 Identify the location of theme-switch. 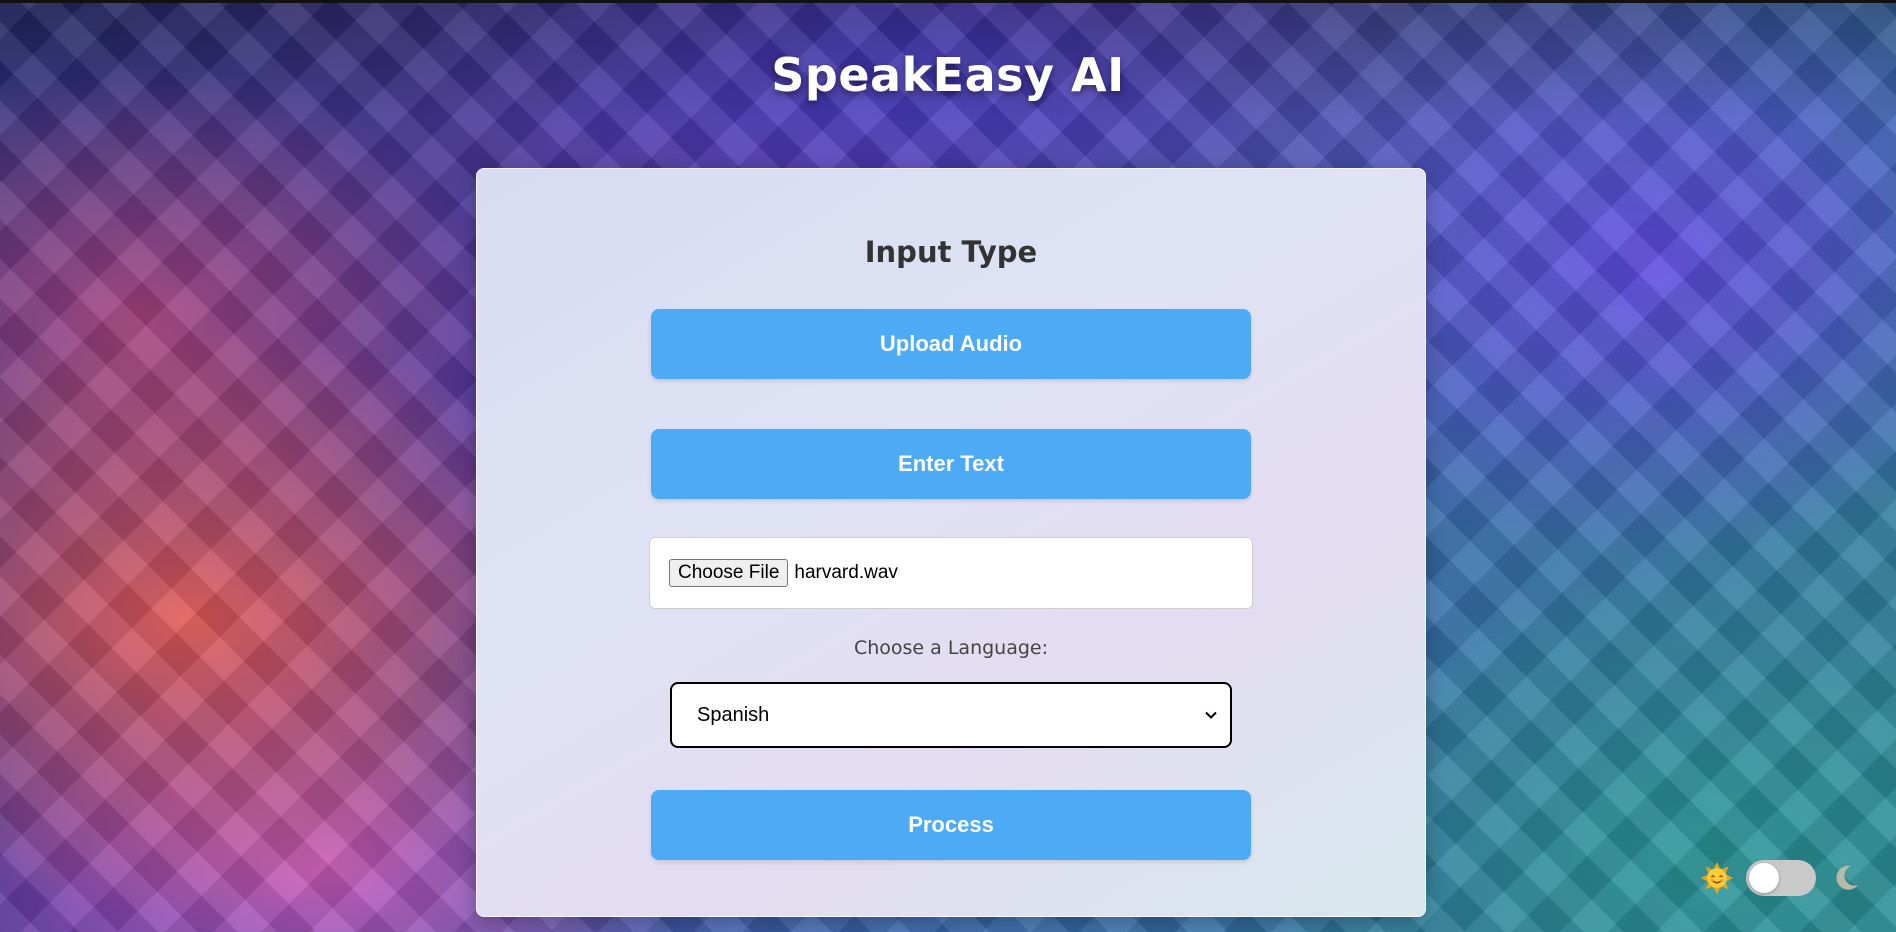
(1781, 878).